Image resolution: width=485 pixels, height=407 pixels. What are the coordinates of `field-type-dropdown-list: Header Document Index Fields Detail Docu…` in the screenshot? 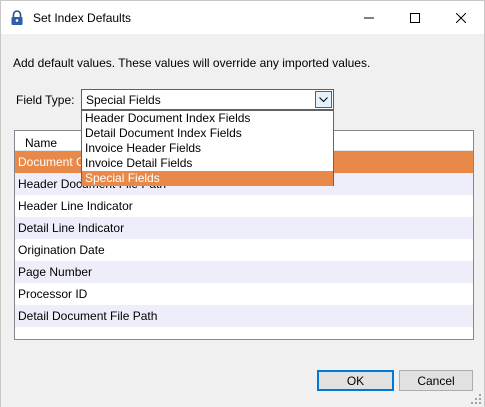 It's located at (207, 148).